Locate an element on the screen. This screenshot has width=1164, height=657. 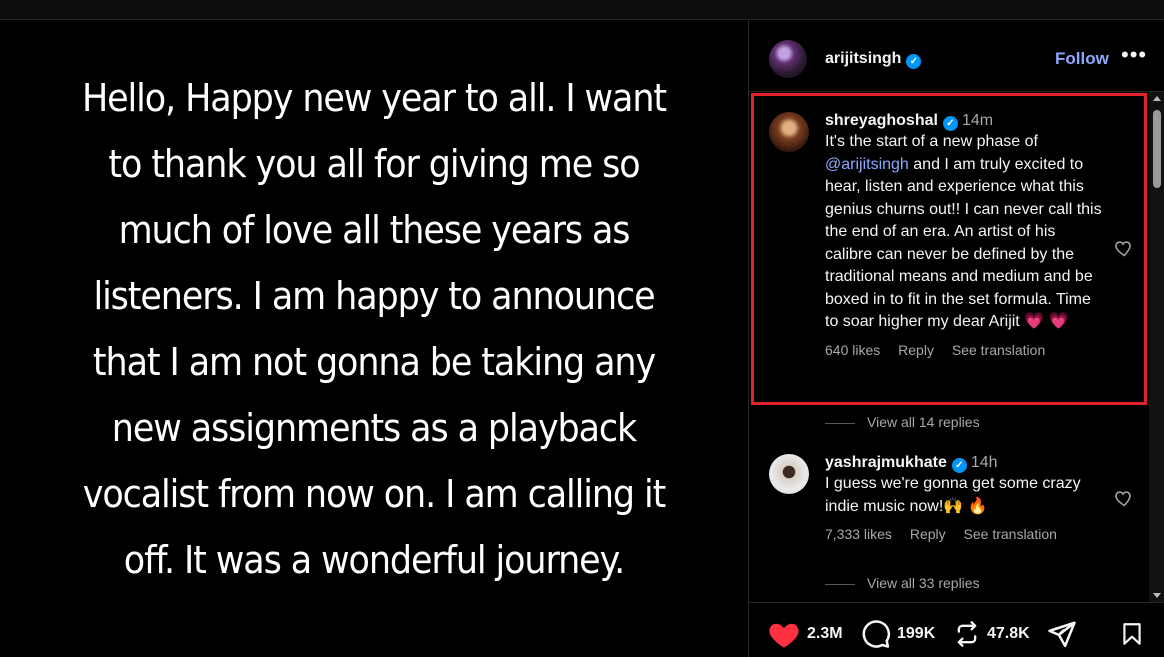
save-button is located at coordinates (1132, 634).